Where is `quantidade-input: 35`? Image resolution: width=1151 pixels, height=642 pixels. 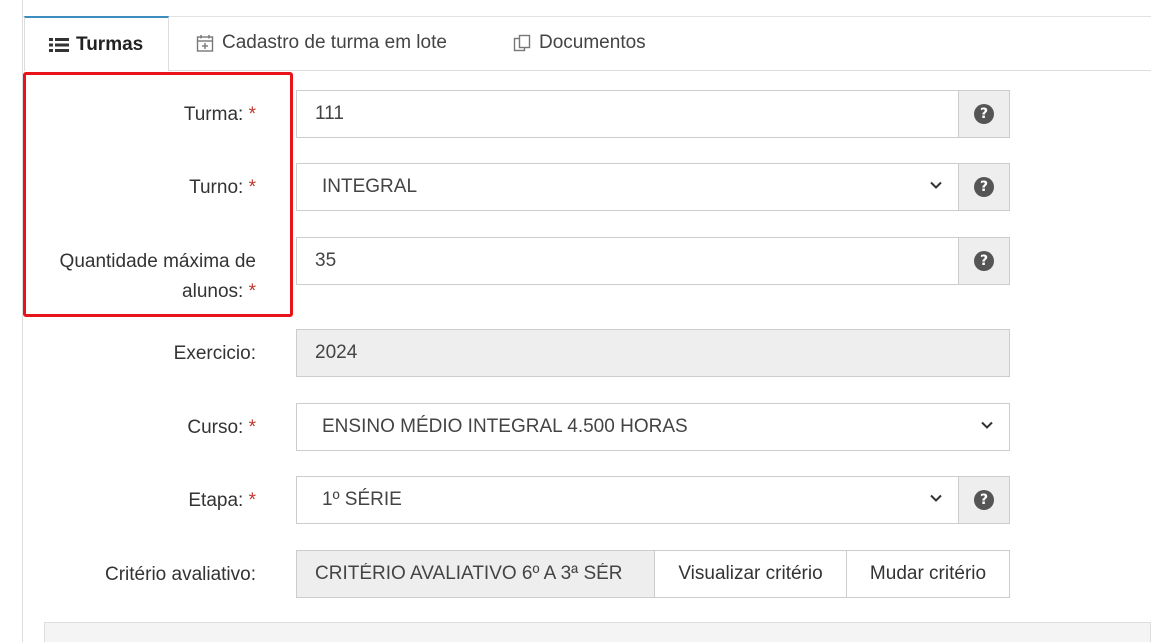 quantidade-input: 35 is located at coordinates (627, 261).